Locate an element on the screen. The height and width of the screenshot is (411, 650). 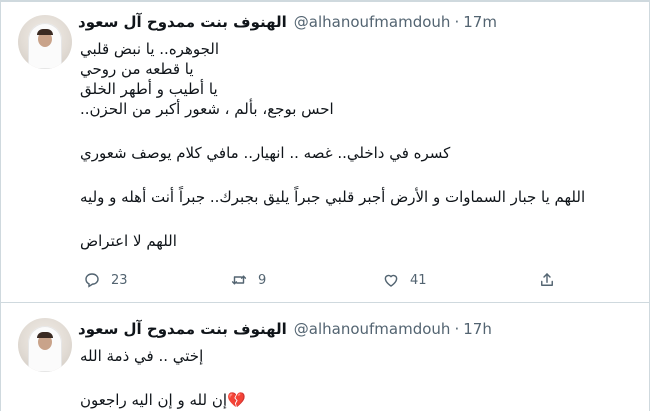
tweet-line: 💔إن لله و إن اليه راجعون is located at coordinates (340, 400).